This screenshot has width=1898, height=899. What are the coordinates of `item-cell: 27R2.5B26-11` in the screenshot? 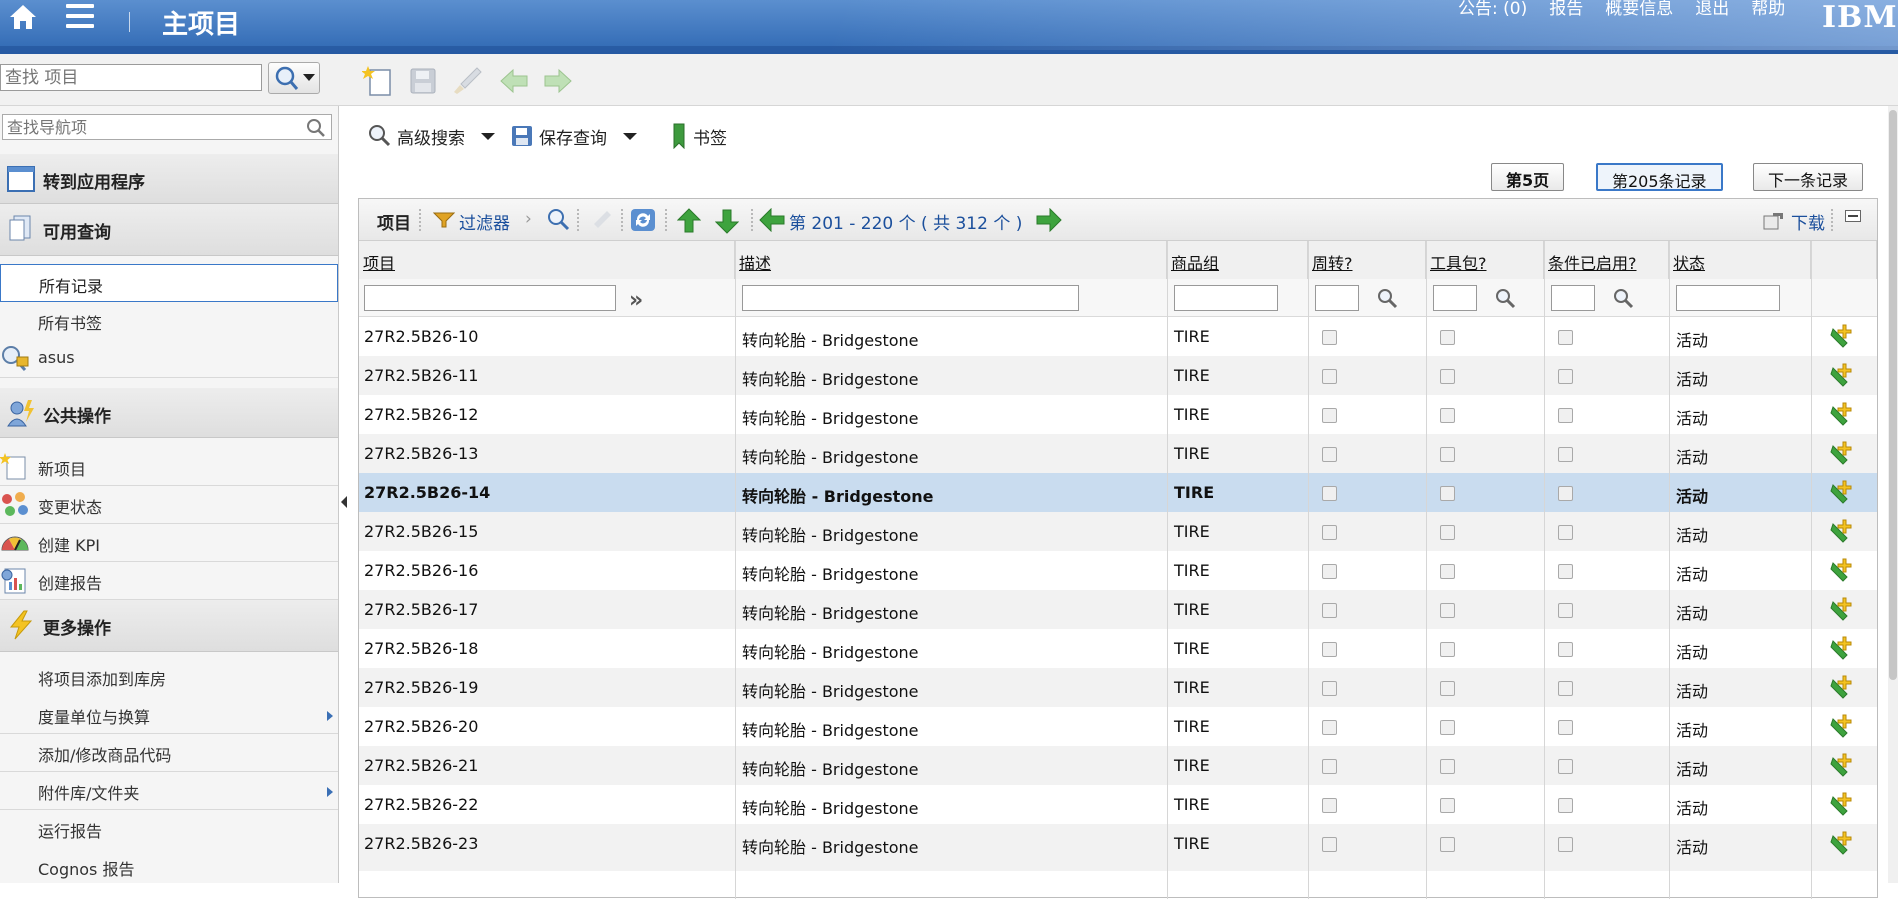 It's located at (421, 375).